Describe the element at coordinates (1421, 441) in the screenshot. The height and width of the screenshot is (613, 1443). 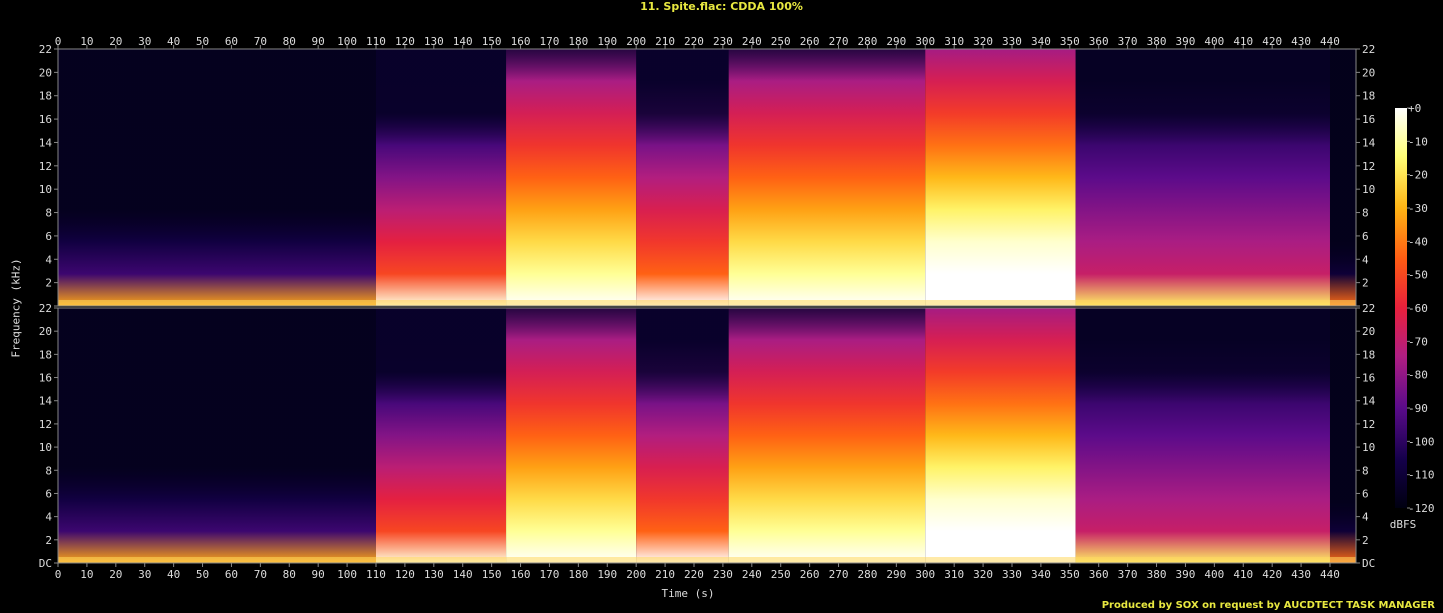
I see `colorbar-tick-label: -100` at that location.